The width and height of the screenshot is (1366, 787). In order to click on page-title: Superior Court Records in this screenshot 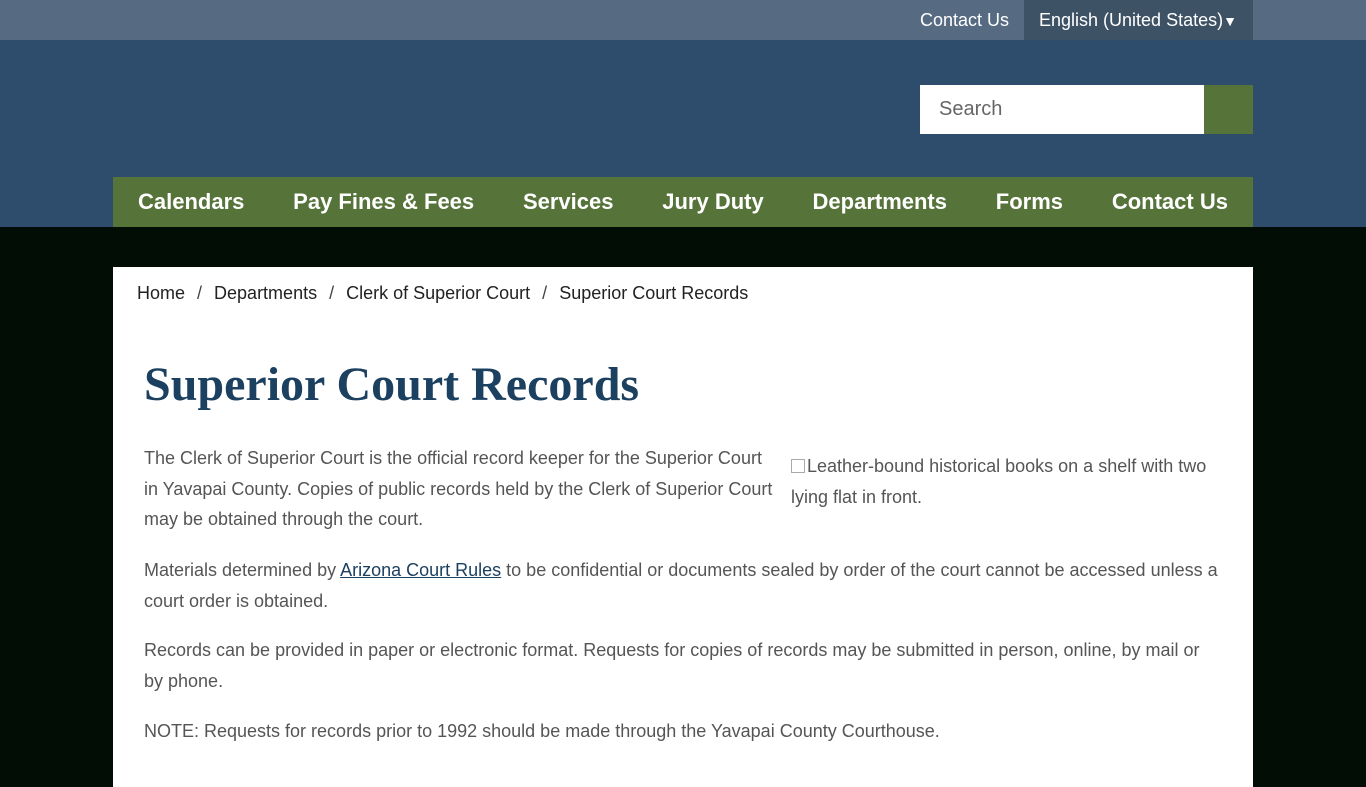, I will do `click(392, 384)`.